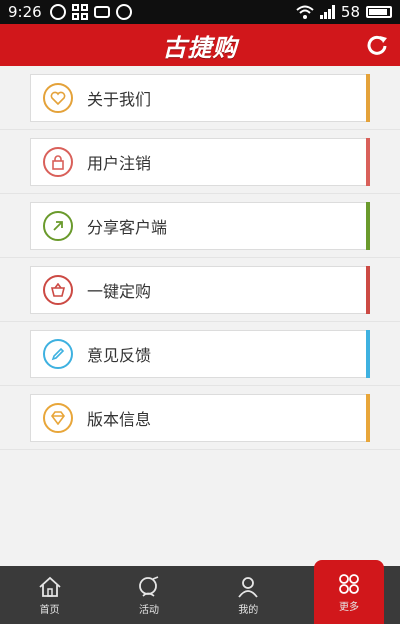 This screenshot has width=400, height=624. What do you see at coordinates (127, 227) in the screenshot?
I see `menu-item-label: 分享客户端` at bounding box center [127, 227].